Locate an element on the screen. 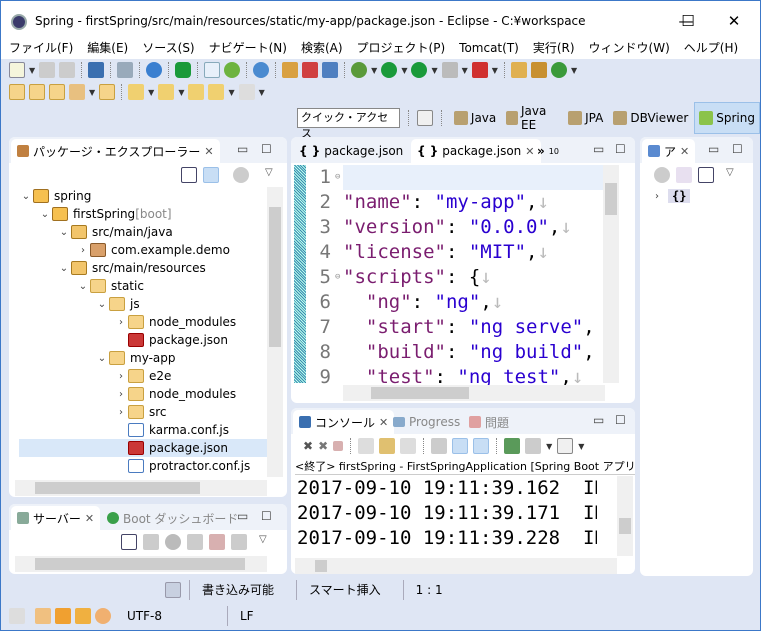 This screenshot has height=633, width=763. tree-item: ⌄ my-app is located at coordinates (146, 358).